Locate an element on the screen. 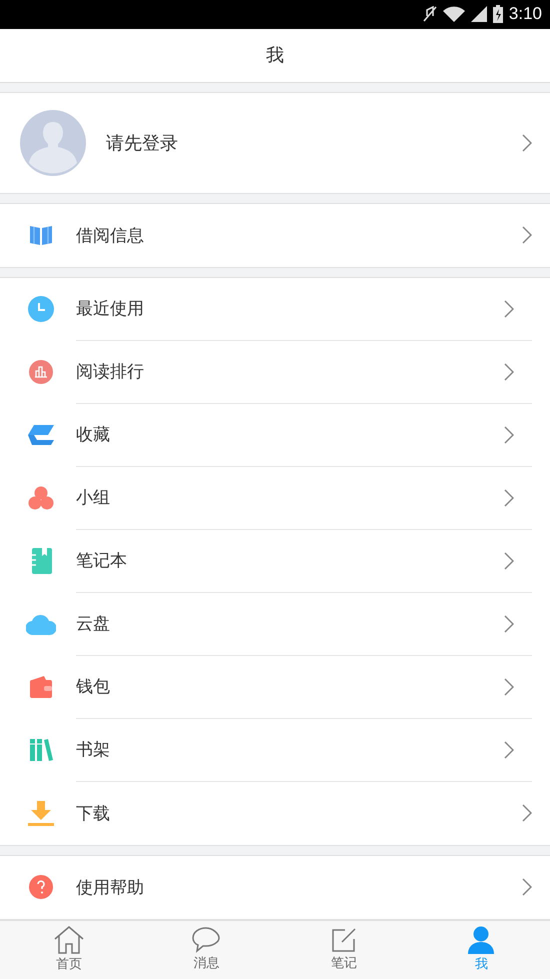 This screenshot has width=550, height=979. wifi-icon is located at coordinates (453, 14).